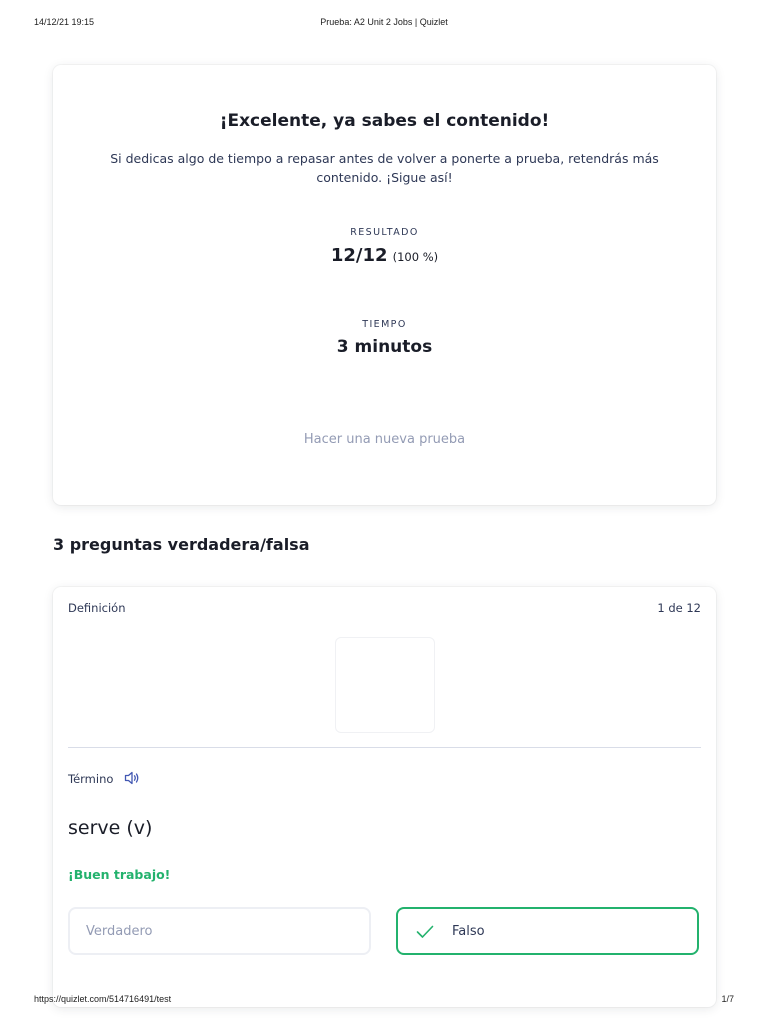 The height and width of the screenshot is (1024, 768). I want to click on score-line: 12/12 (100 %), so click(384, 255).